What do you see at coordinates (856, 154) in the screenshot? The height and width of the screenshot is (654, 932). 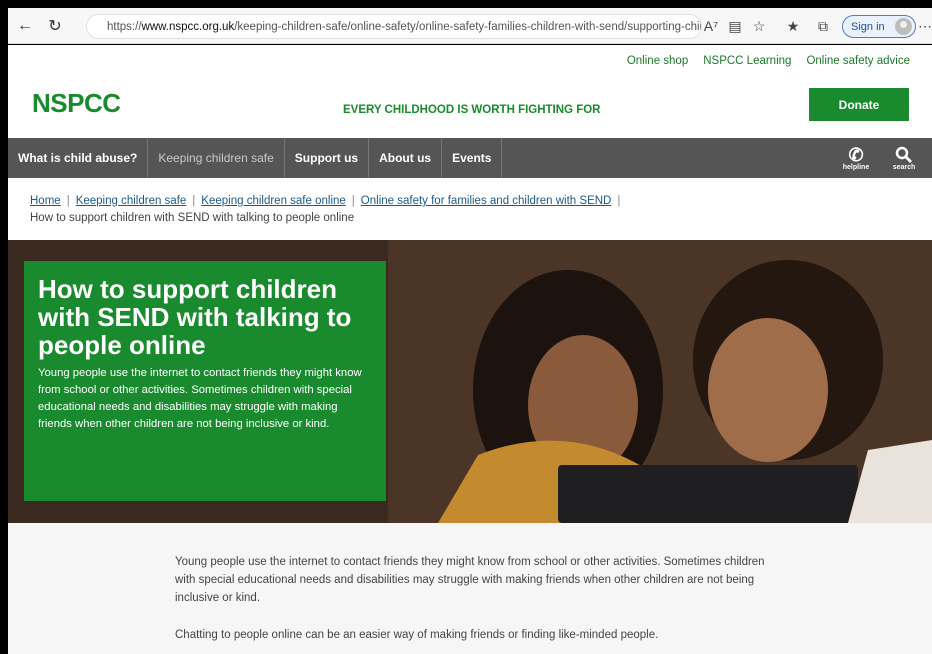 I see `phone-icon: ✆` at bounding box center [856, 154].